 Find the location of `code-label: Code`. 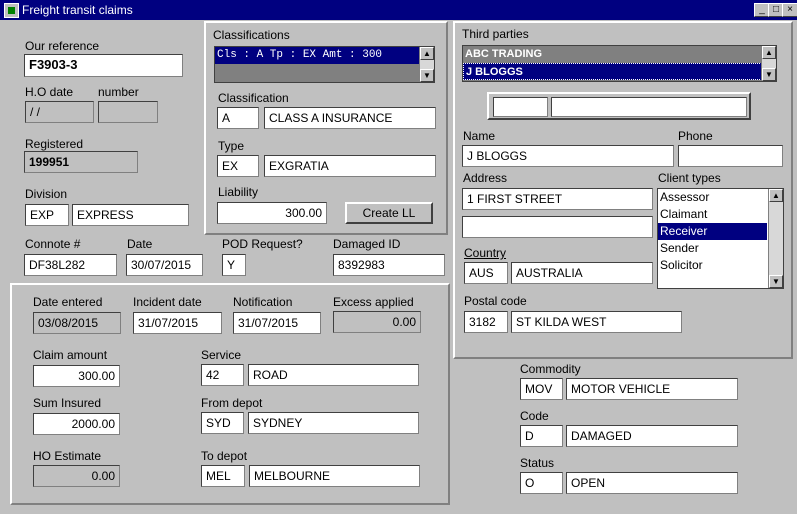

code-label: Code is located at coordinates (534, 416).